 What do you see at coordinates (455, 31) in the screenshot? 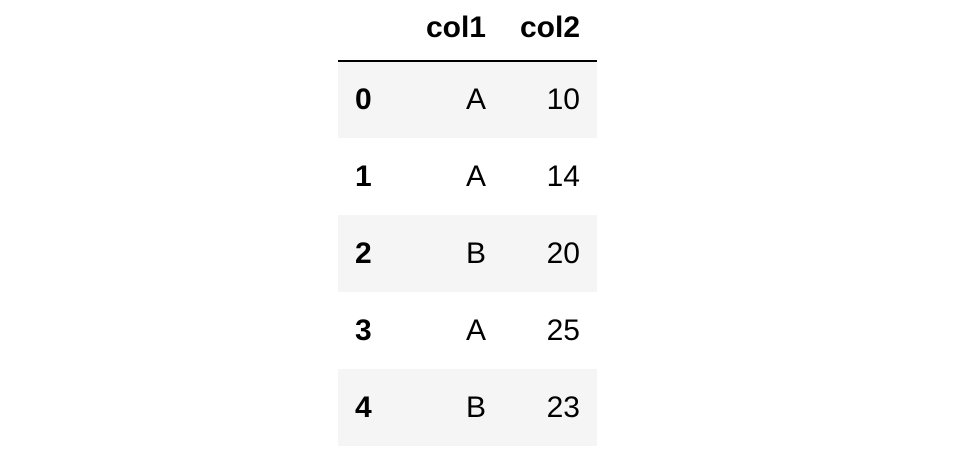
I see `column-header-col1: col1` at bounding box center [455, 31].